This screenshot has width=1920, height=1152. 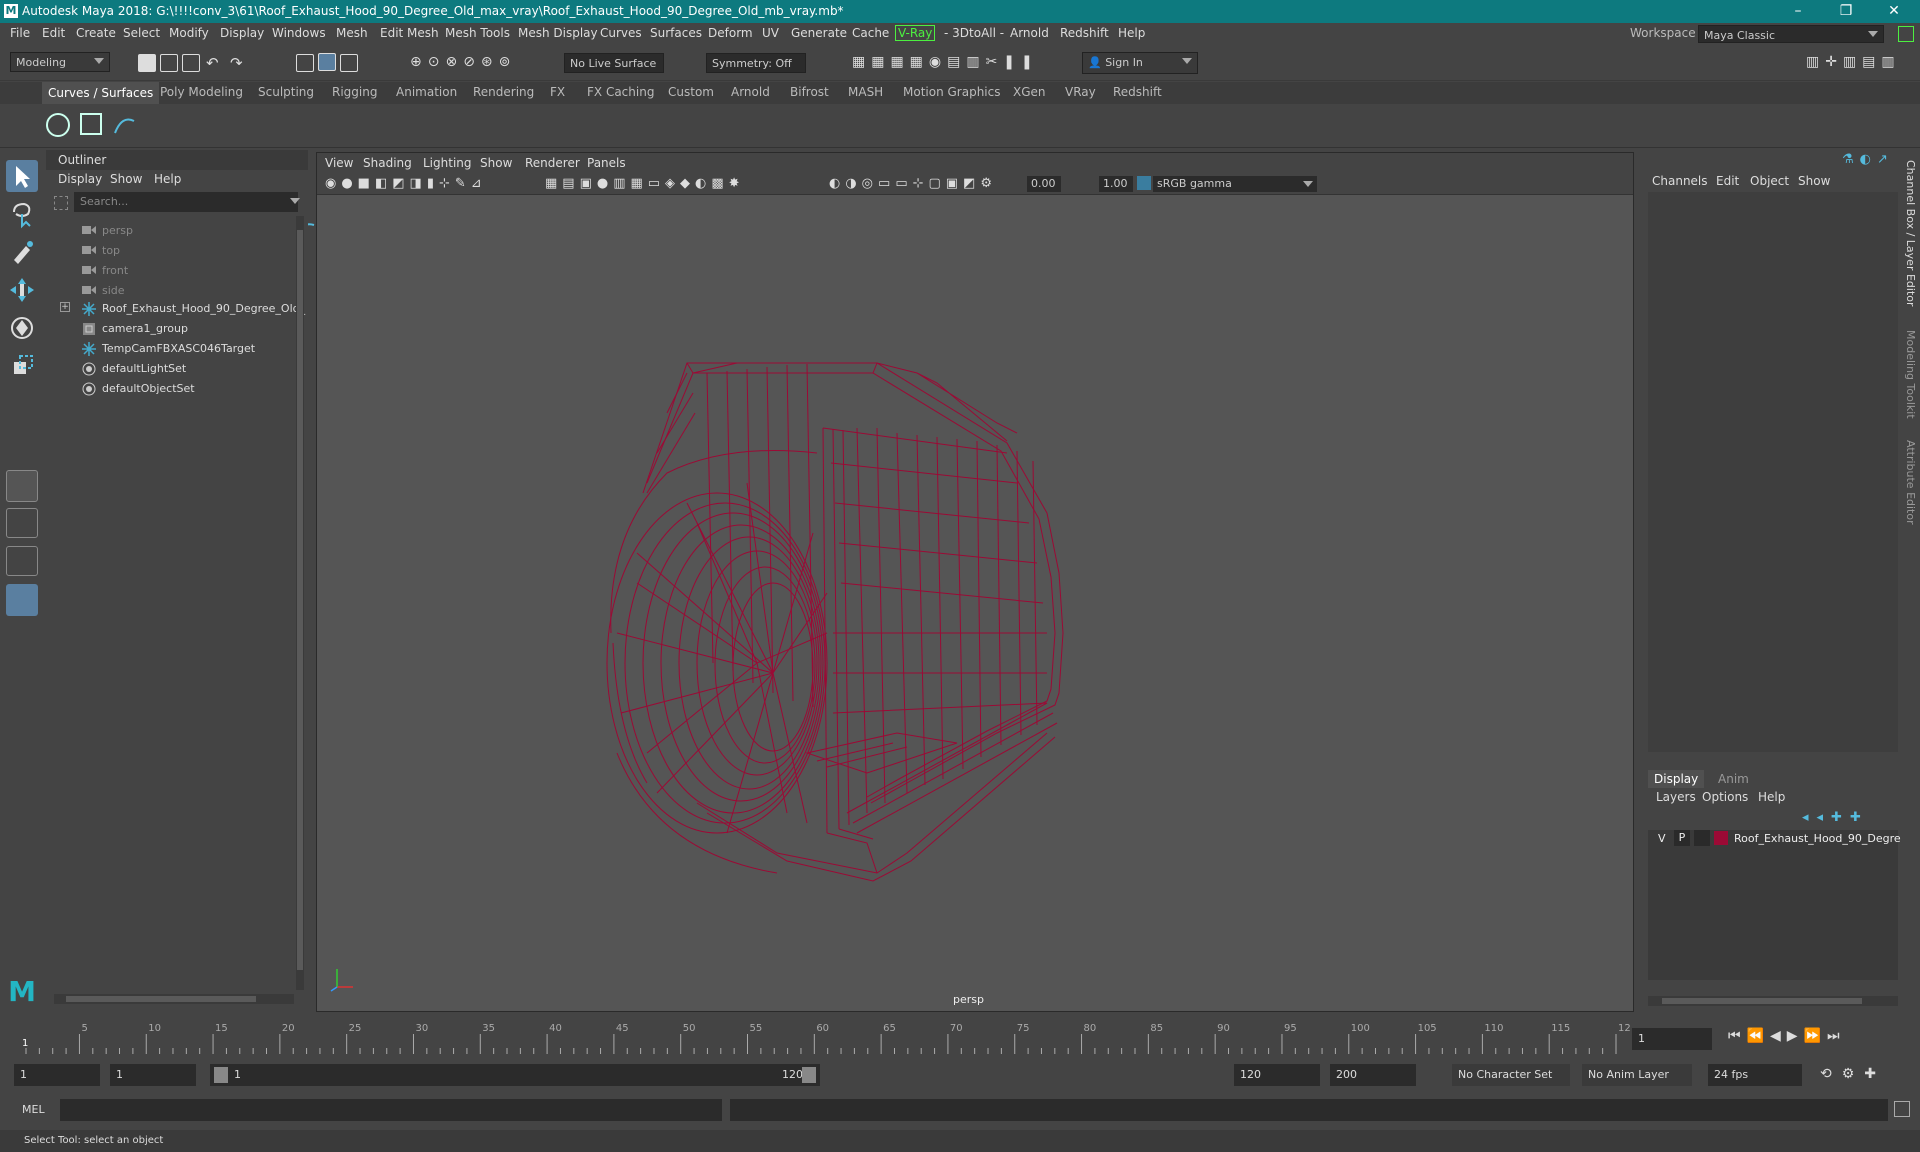 What do you see at coordinates (1853, 1074) in the screenshot?
I see `playback-options-icons: ⟲⚙✚` at bounding box center [1853, 1074].